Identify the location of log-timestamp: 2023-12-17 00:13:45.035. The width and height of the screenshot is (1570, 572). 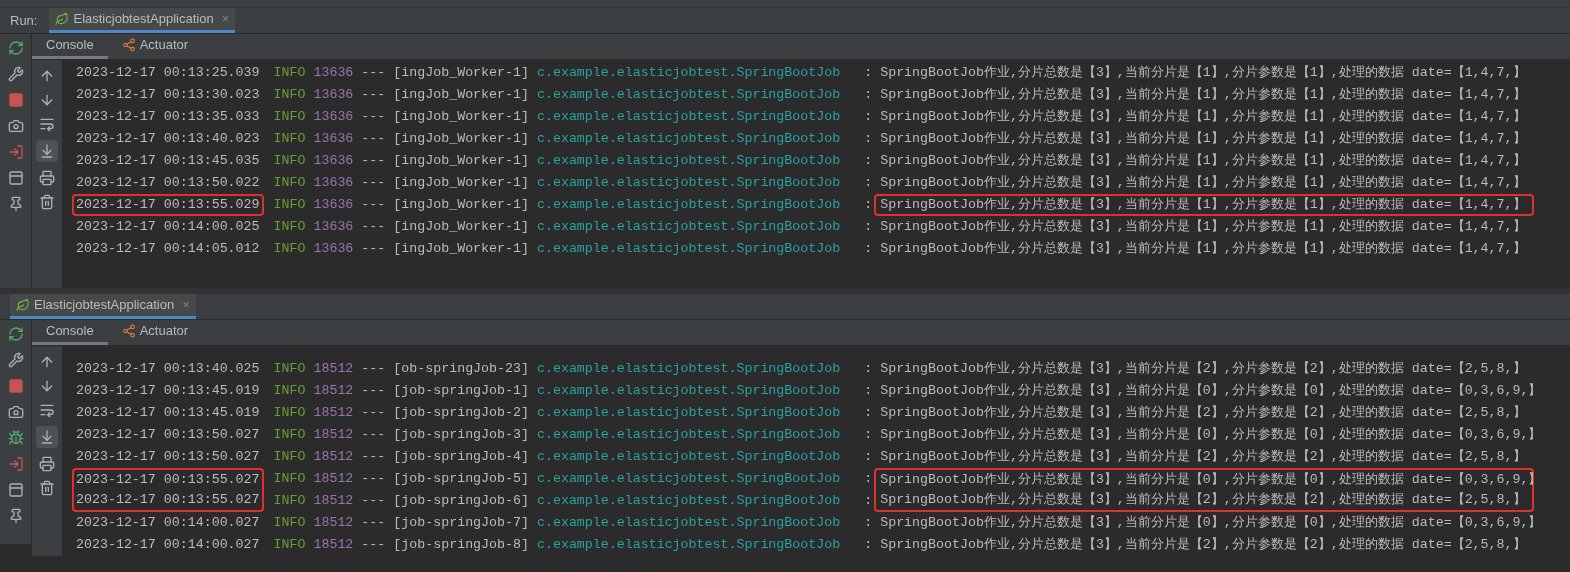
(168, 161).